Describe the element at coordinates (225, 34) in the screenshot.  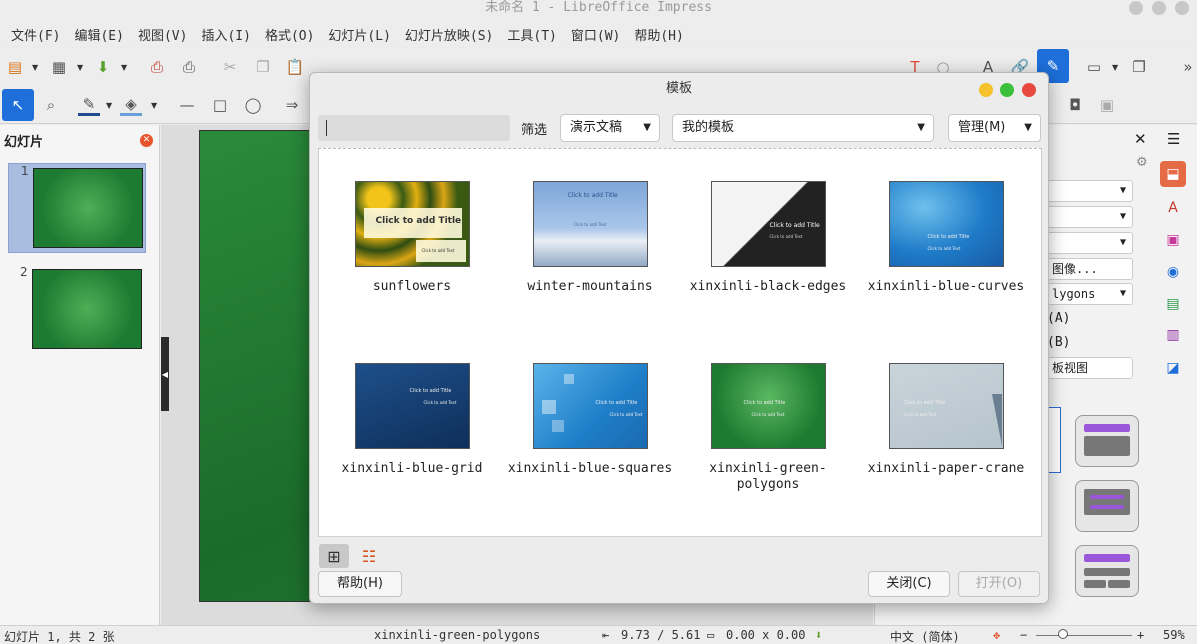
I see `menu-insert: 插入(I)` at that location.